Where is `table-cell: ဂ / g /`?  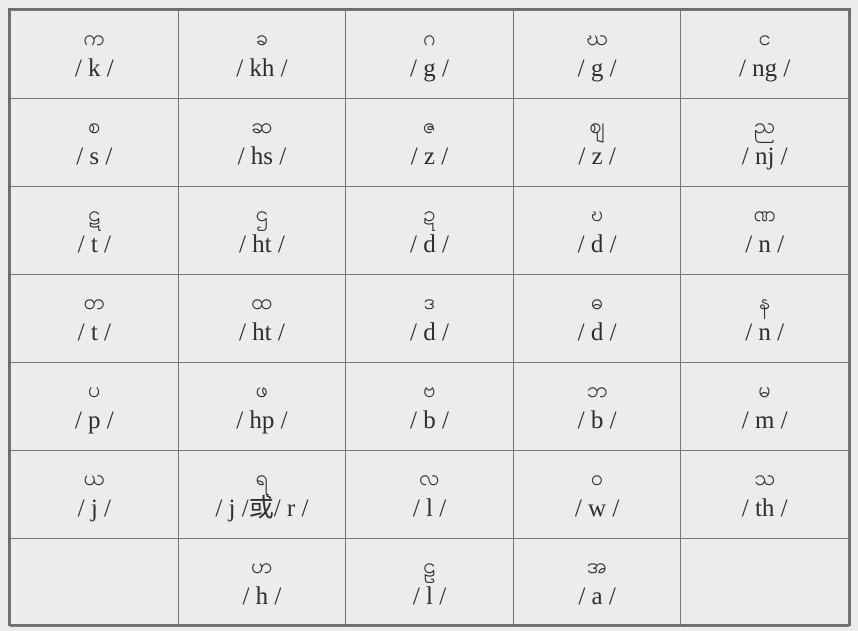
table-cell: ဂ / g / is located at coordinates (429, 54).